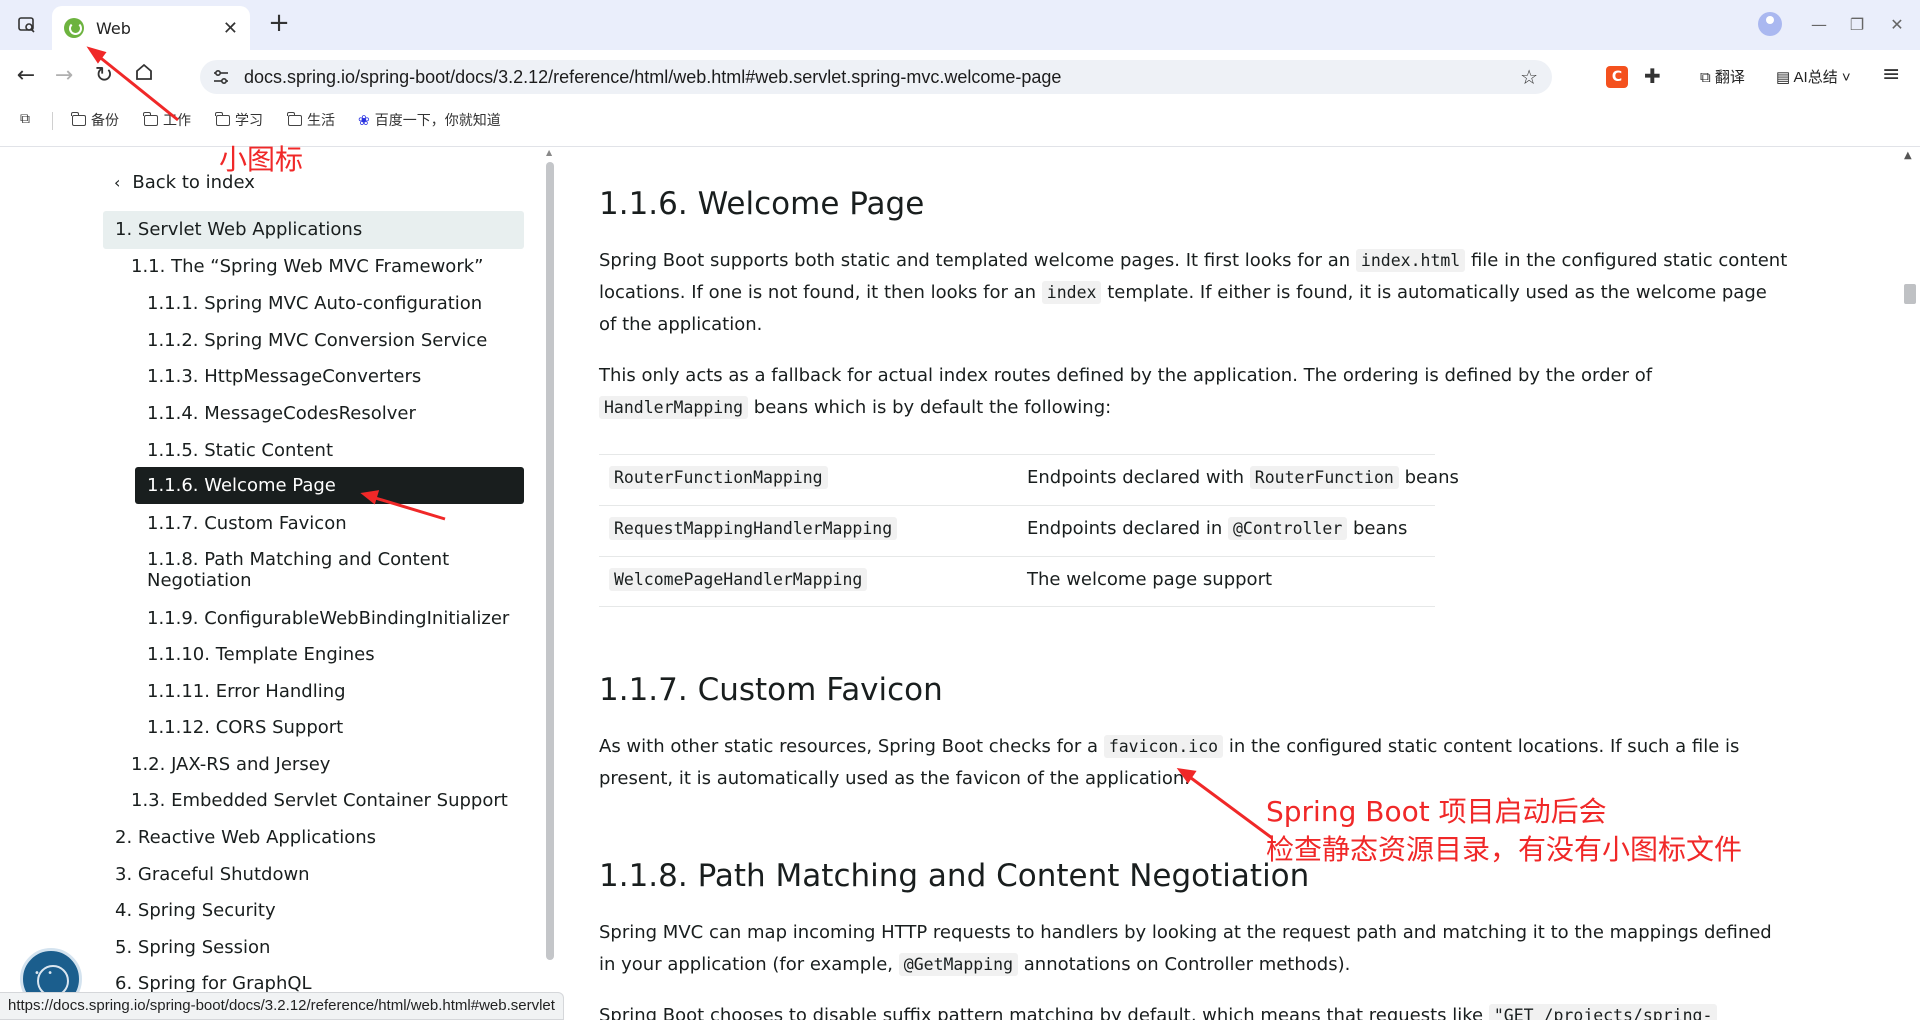 This screenshot has width=1920, height=1020. Describe the element at coordinates (762, 204) in the screenshot. I see `heading-welcome-page: 1.1.6. Welcome Page` at that location.